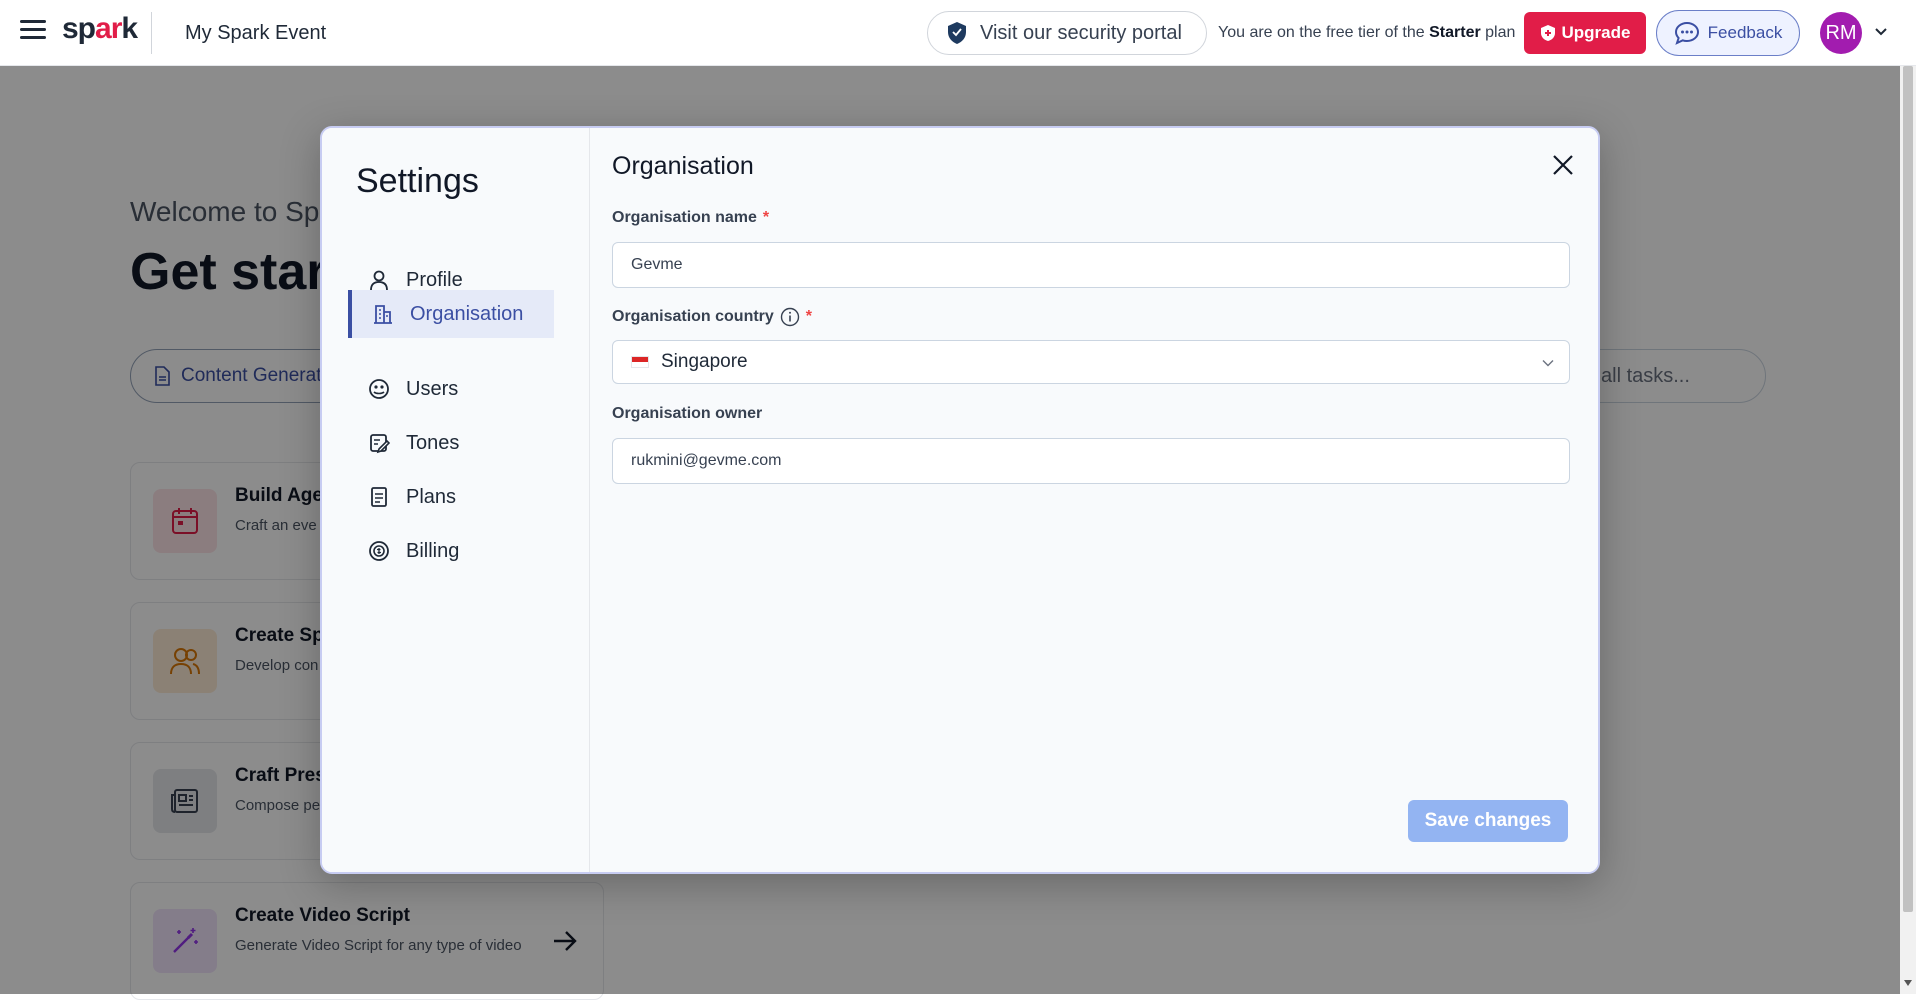  Describe the element at coordinates (1596, 32) in the screenshot. I see `upgrade-label: Upgrade` at that location.